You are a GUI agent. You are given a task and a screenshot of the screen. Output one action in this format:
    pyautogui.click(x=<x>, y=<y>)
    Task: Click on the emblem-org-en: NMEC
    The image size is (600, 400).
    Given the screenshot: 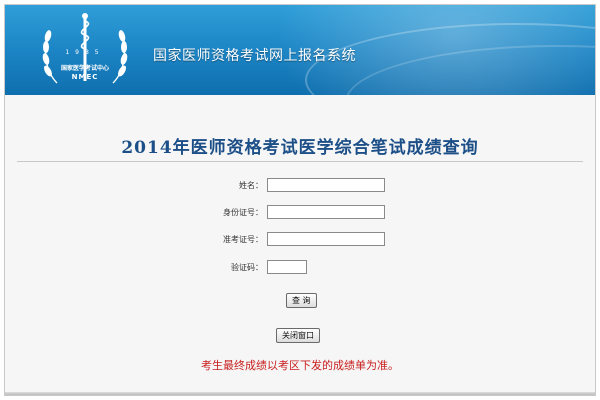 What is the action you would take?
    pyautogui.click(x=85, y=77)
    